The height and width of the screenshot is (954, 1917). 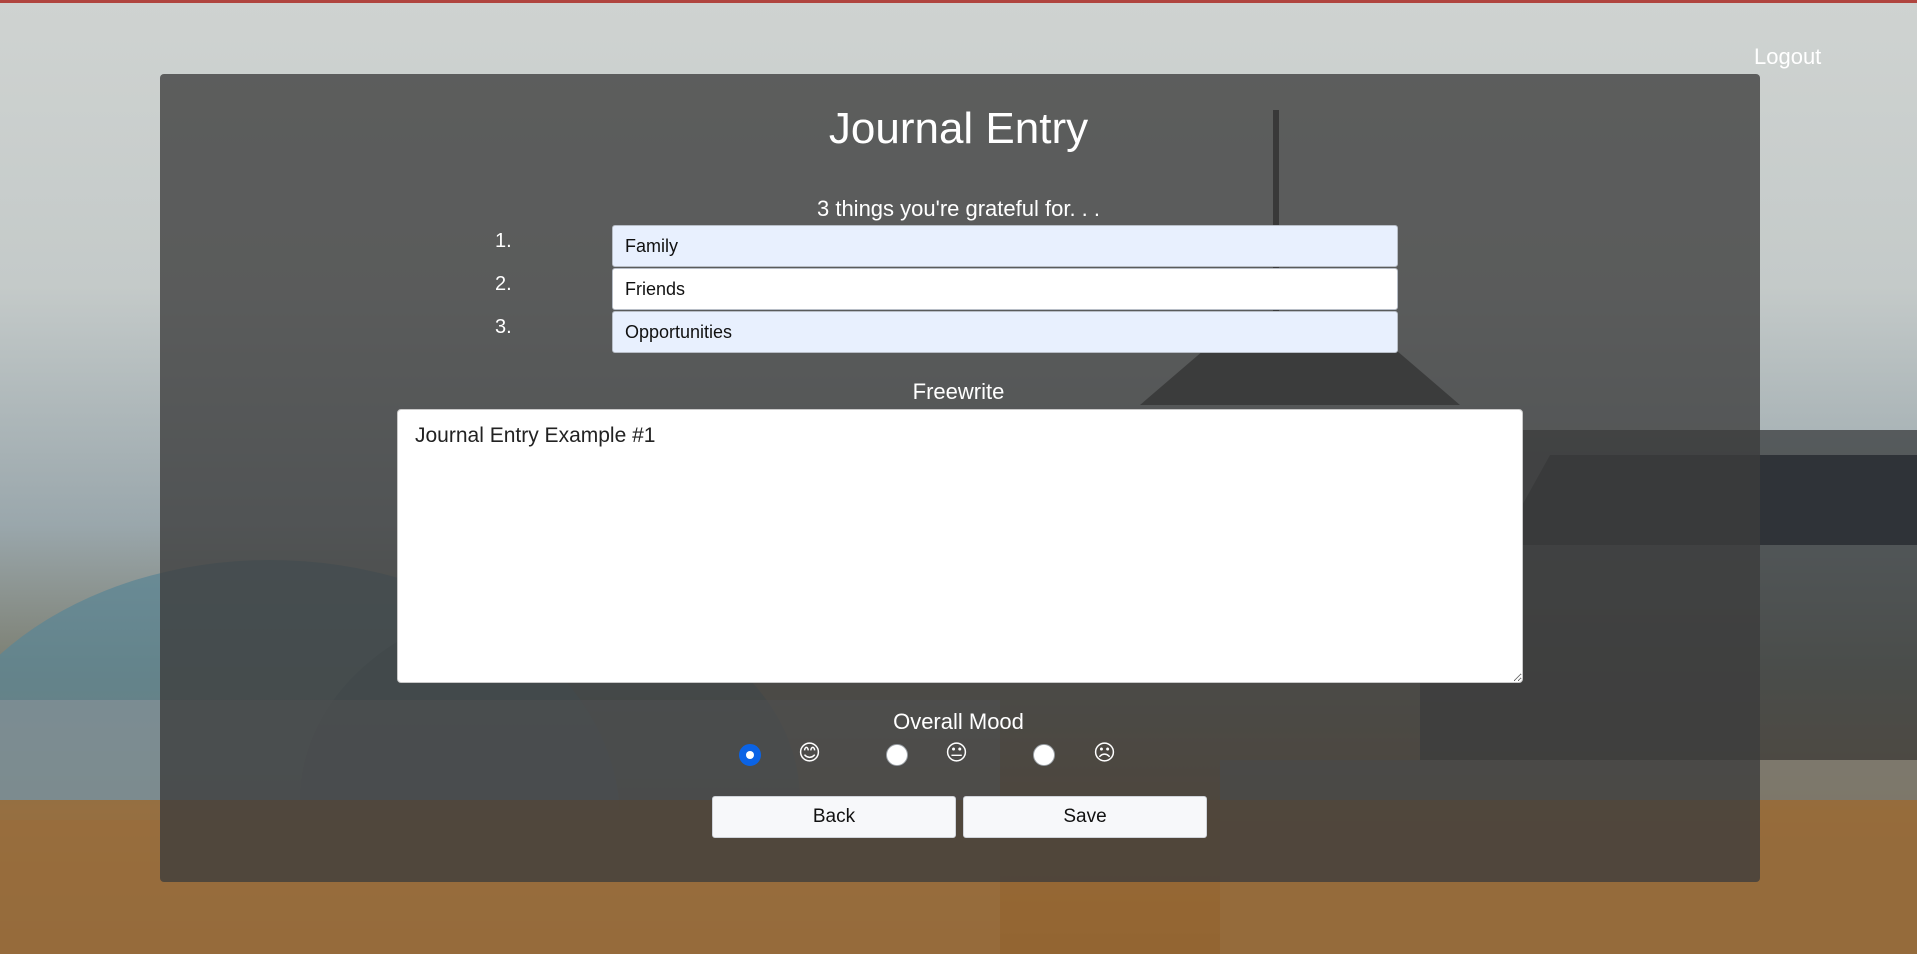 I want to click on save-button: Save, so click(x=1085, y=817).